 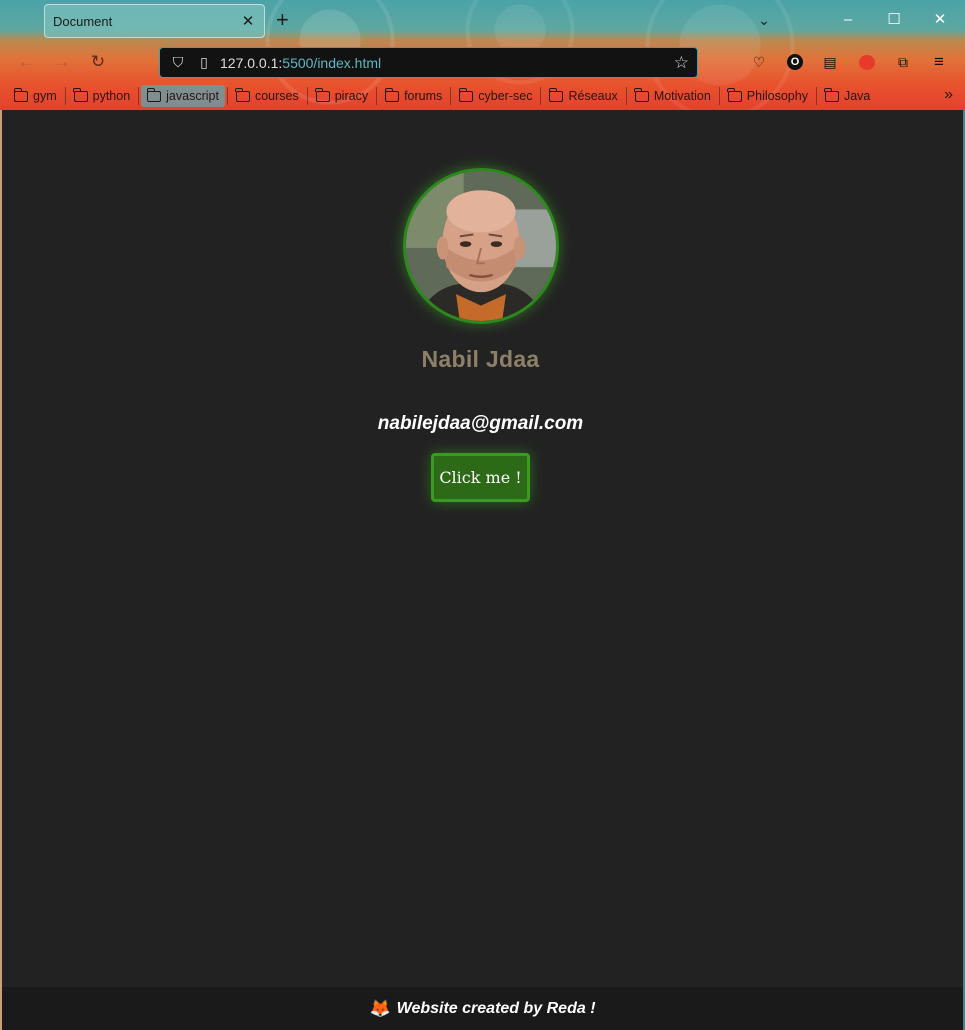 What do you see at coordinates (795, 62) in the screenshot?
I see `extension-o-icon: O` at bounding box center [795, 62].